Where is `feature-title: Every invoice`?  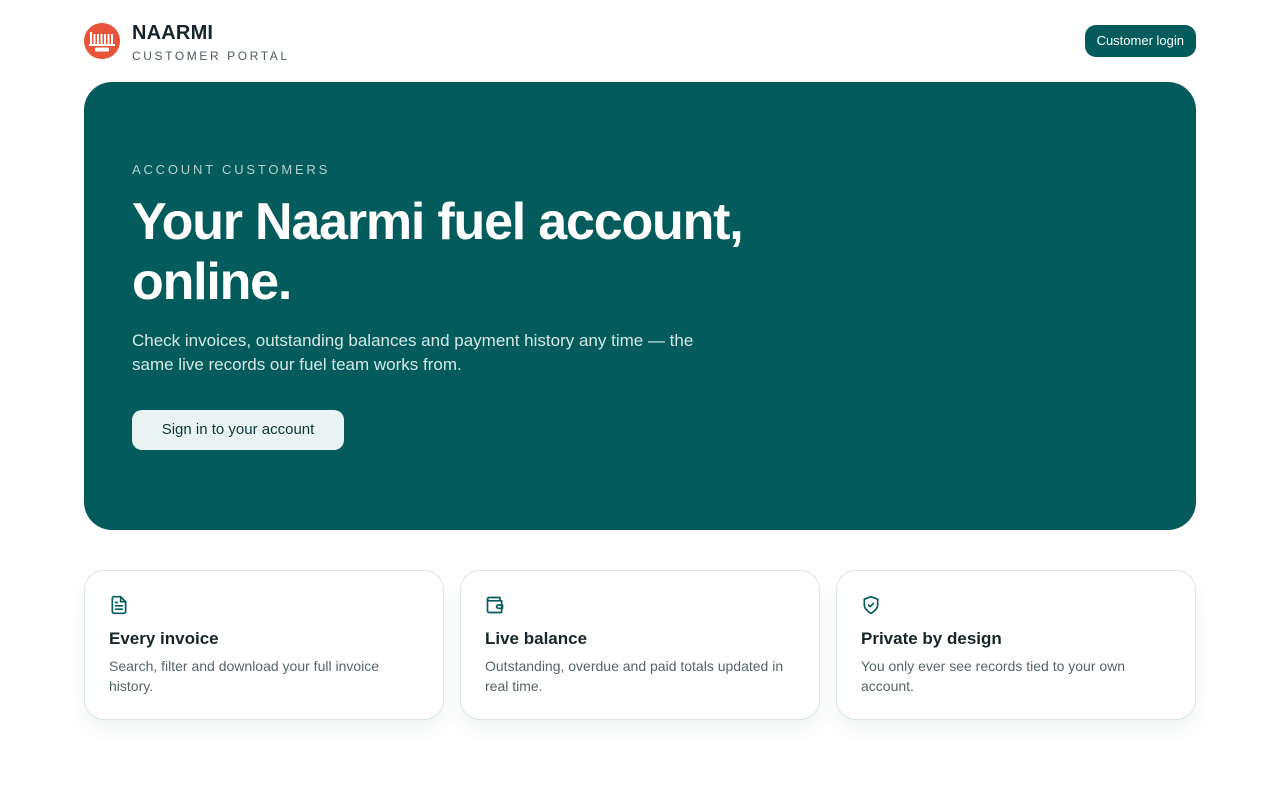 feature-title: Every invoice is located at coordinates (164, 638).